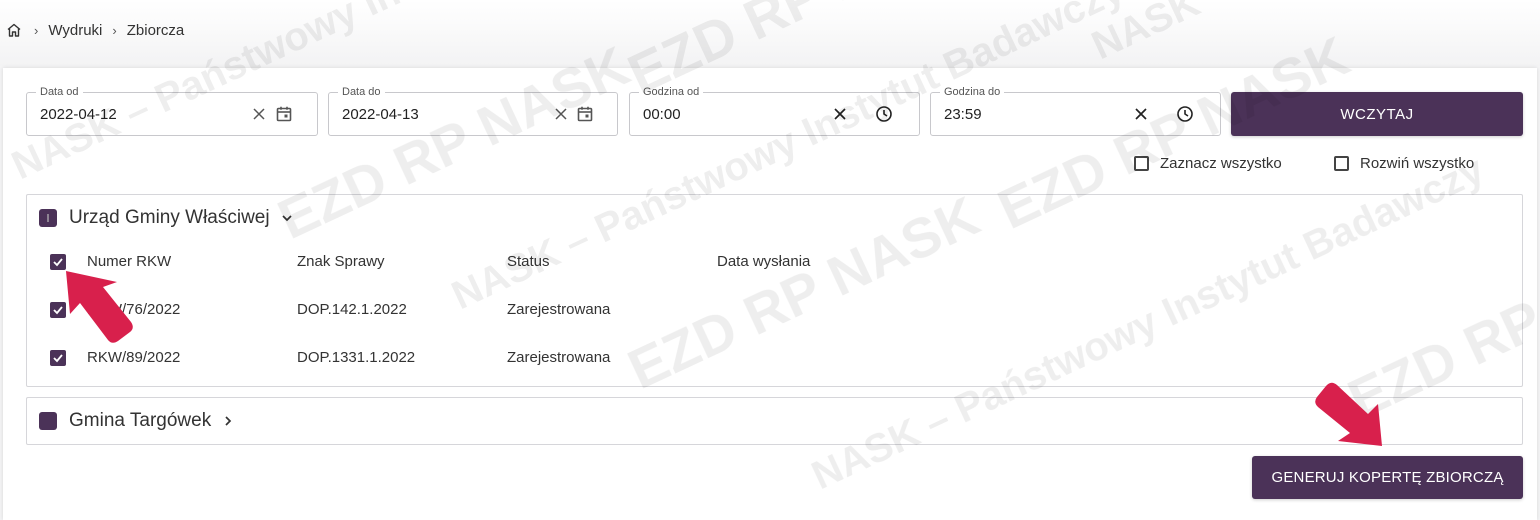  Describe the element at coordinates (733, 114) in the screenshot. I see `time-from-input: 00:00` at that location.